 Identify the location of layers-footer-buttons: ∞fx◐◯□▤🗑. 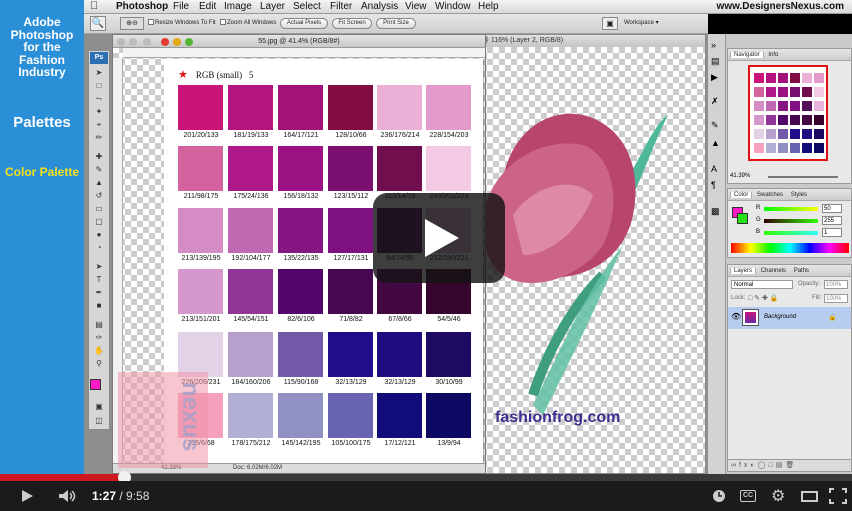
(789, 465).